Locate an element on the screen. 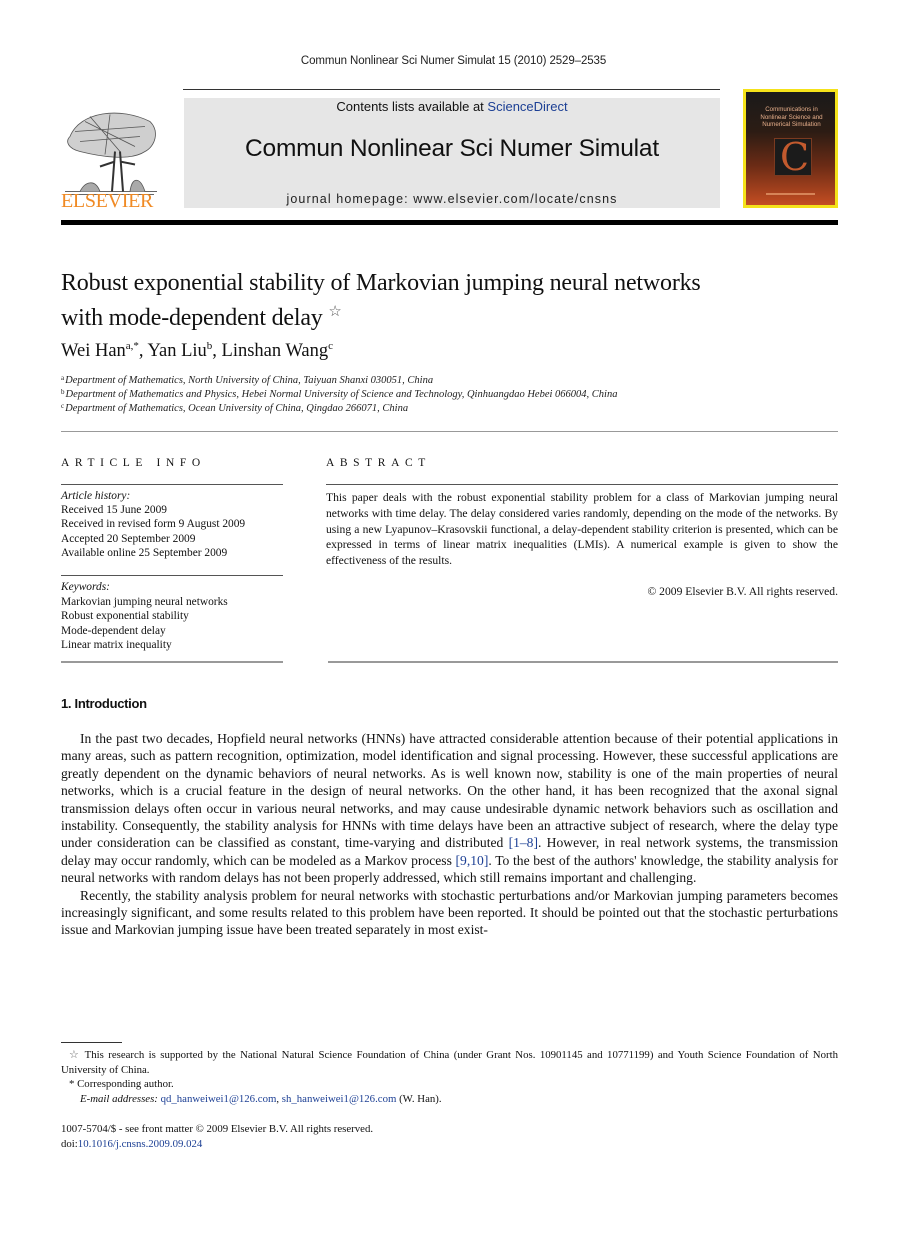  article-info-divider is located at coordinates (172, 484).